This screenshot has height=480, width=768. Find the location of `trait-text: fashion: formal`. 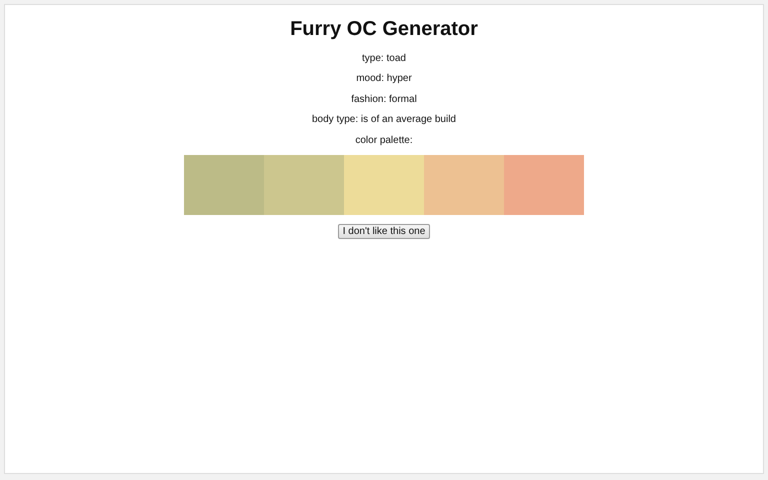

trait-text: fashion: formal is located at coordinates (384, 99).